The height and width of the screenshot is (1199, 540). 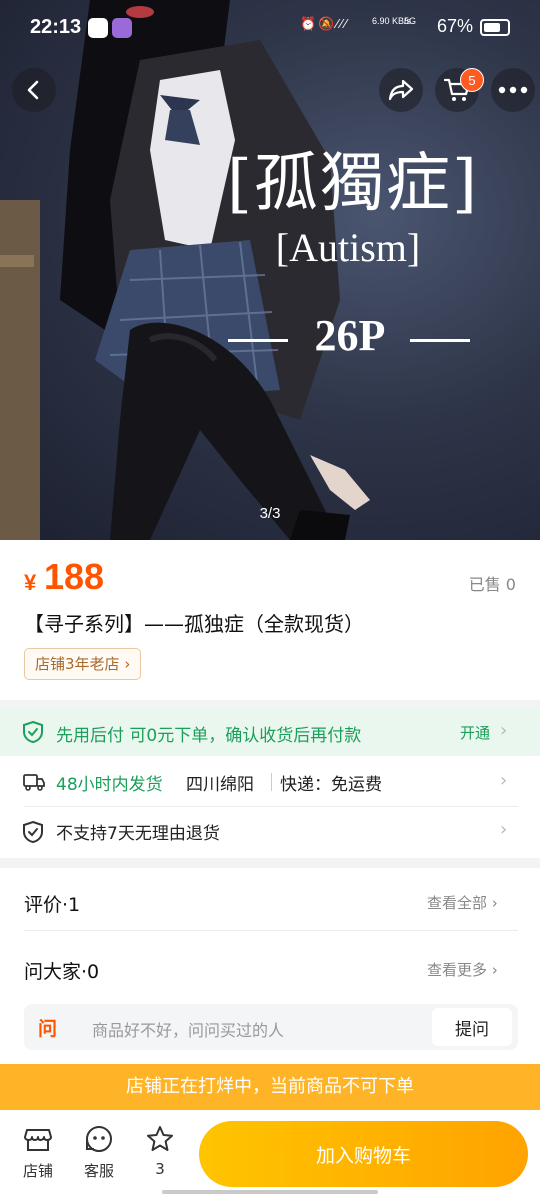 What do you see at coordinates (98, 28) in the screenshot?
I see `qq-icon` at bounding box center [98, 28].